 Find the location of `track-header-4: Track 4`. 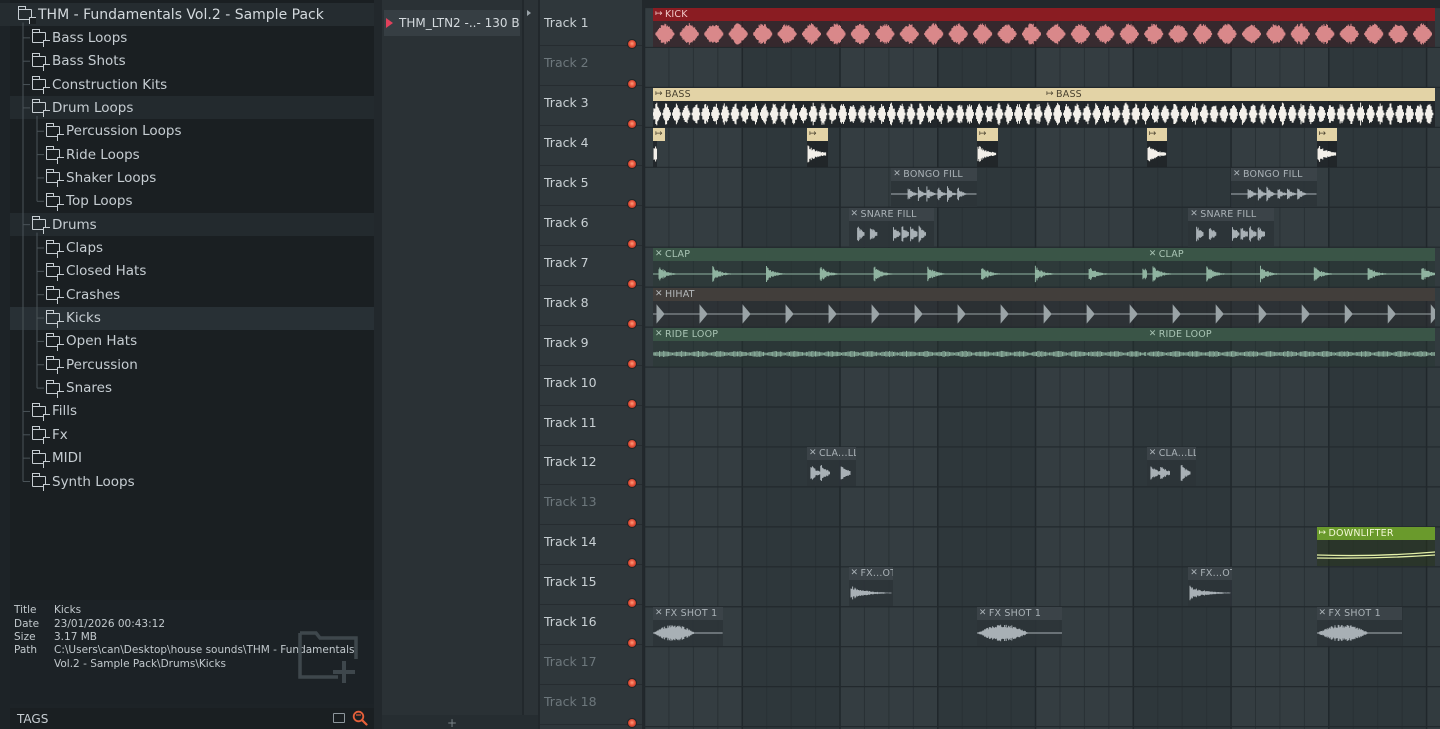

track-header-4: Track 4 is located at coordinates (591, 147).